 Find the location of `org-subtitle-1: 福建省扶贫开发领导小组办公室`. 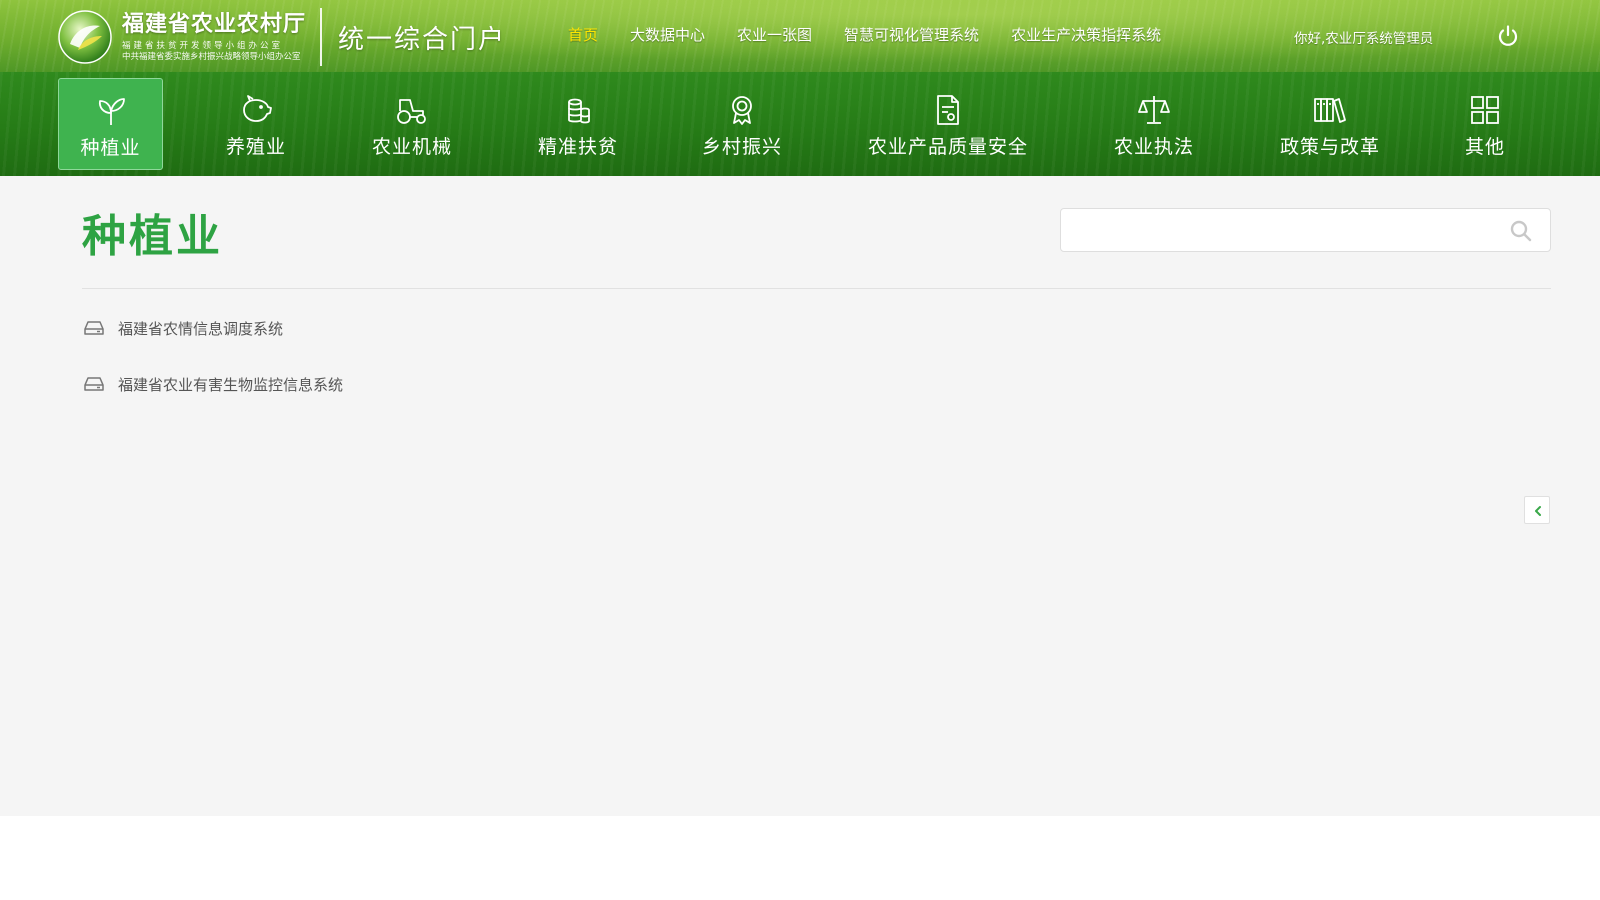

org-subtitle-1: 福建省扶贫开发领导小组办公室 is located at coordinates (203, 46).